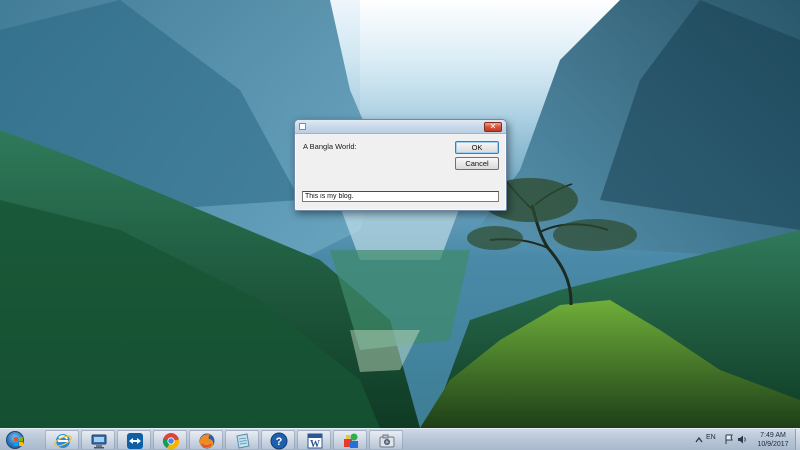 This screenshot has height=450, width=800. I want to click on firefox-icon, so click(207, 441).